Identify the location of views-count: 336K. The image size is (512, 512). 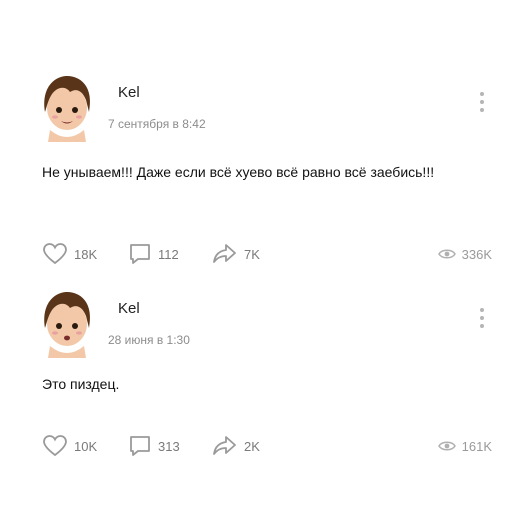
(476, 254).